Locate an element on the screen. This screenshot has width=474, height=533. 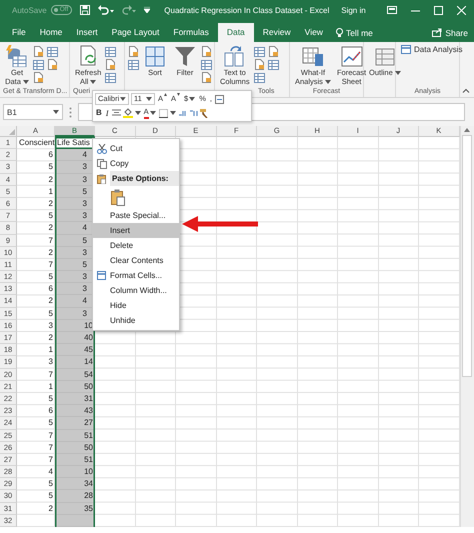
table-cell-text: 1 is located at coordinates (51, 350).